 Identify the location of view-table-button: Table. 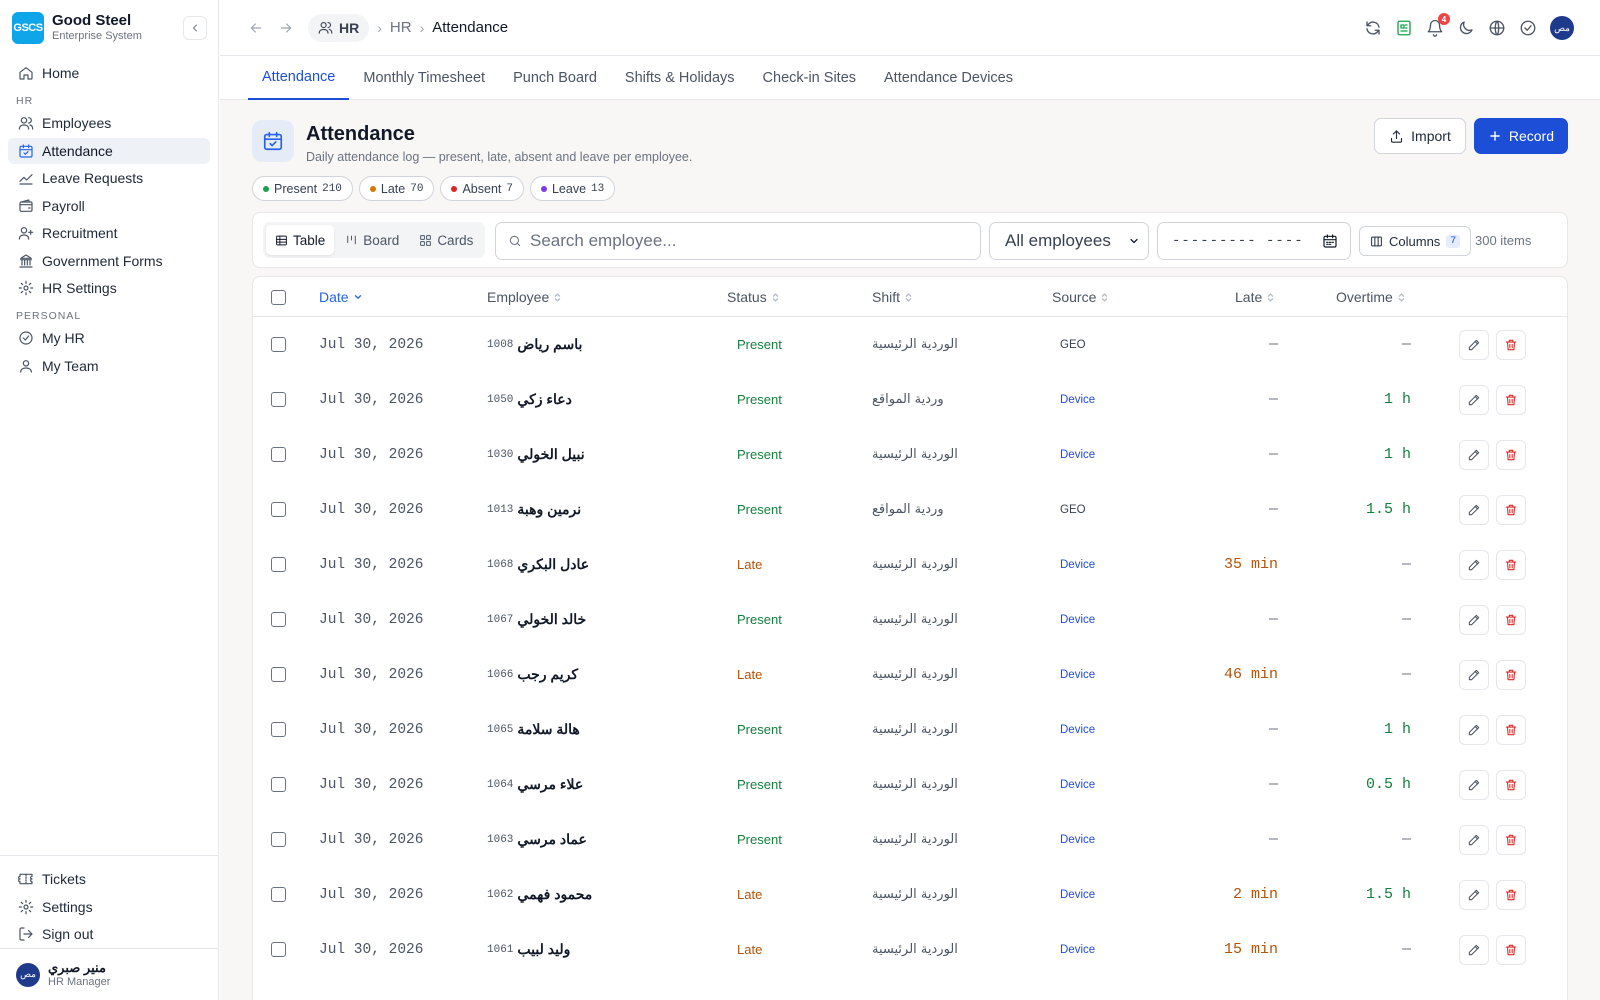
(300, 240).